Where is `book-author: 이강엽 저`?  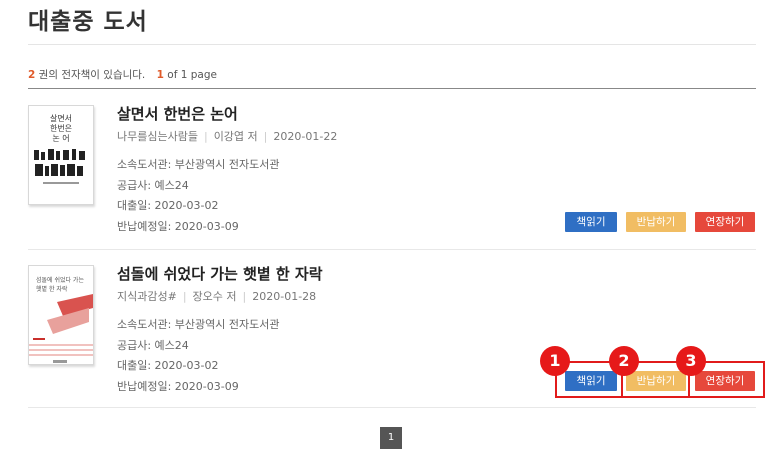
book-author: 이강엽 저 is located at coordinates (235, 136).